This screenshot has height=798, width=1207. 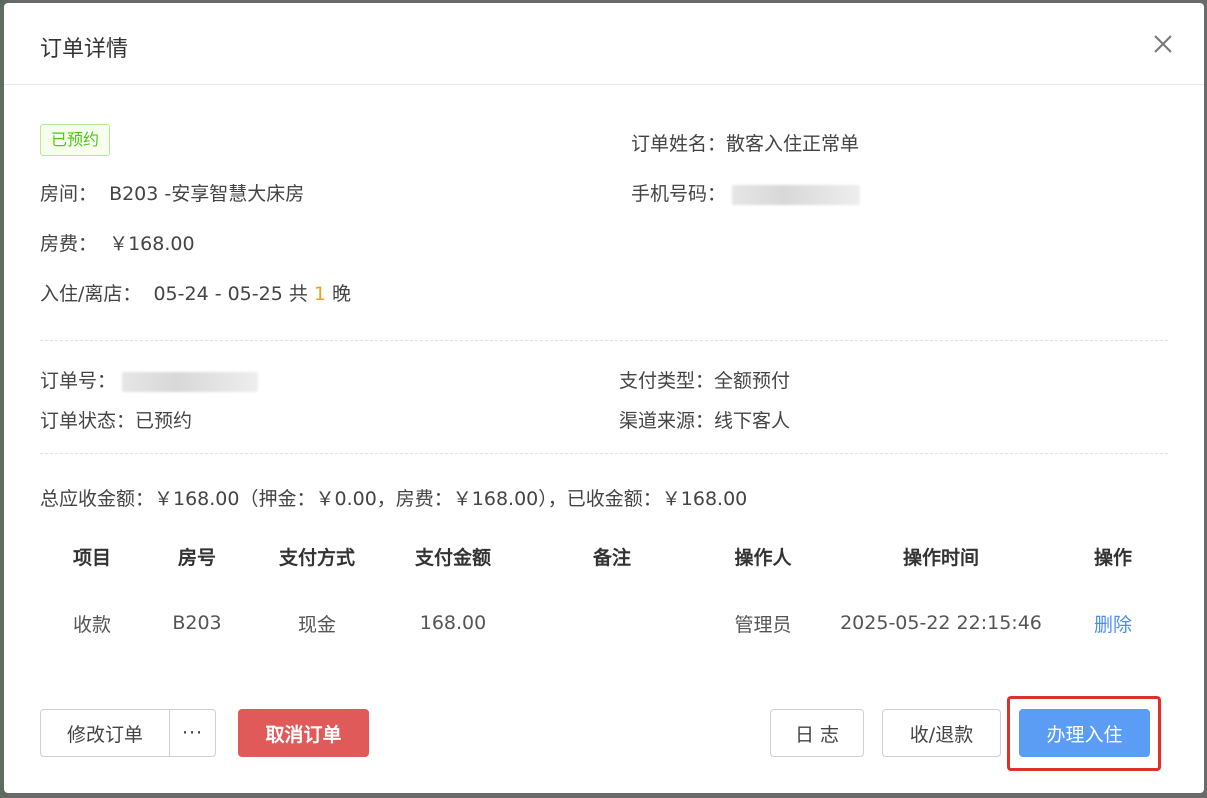 What do you see at coordinates (793, 144) in the screenshot?
I see `order-name-value: 散客入住正常单` at bounding box center [793, 144].